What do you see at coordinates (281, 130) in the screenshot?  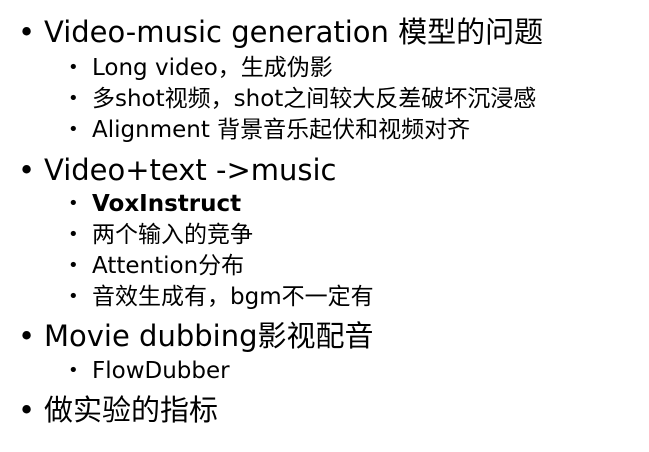 I see `bullet-text: Alignment 背景音乐起伏和视频对齐` at bounding box center [281, 130].